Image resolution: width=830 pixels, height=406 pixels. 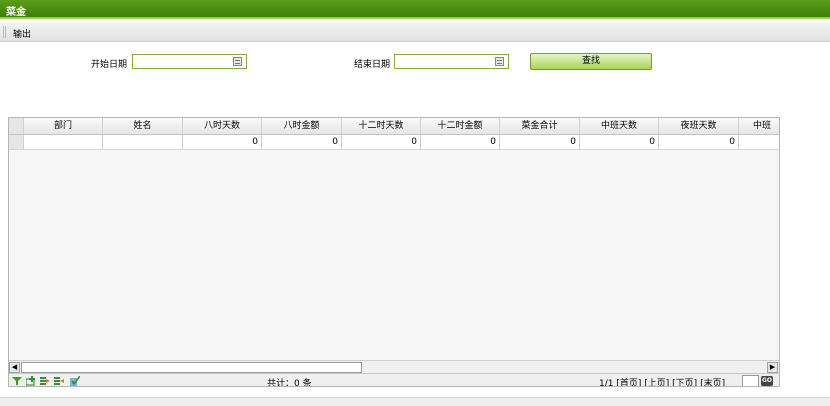 What do you see at coordinates (591, 61) in the screenshot?
I see `search-button: 查找` at bounding box center [591, 61].